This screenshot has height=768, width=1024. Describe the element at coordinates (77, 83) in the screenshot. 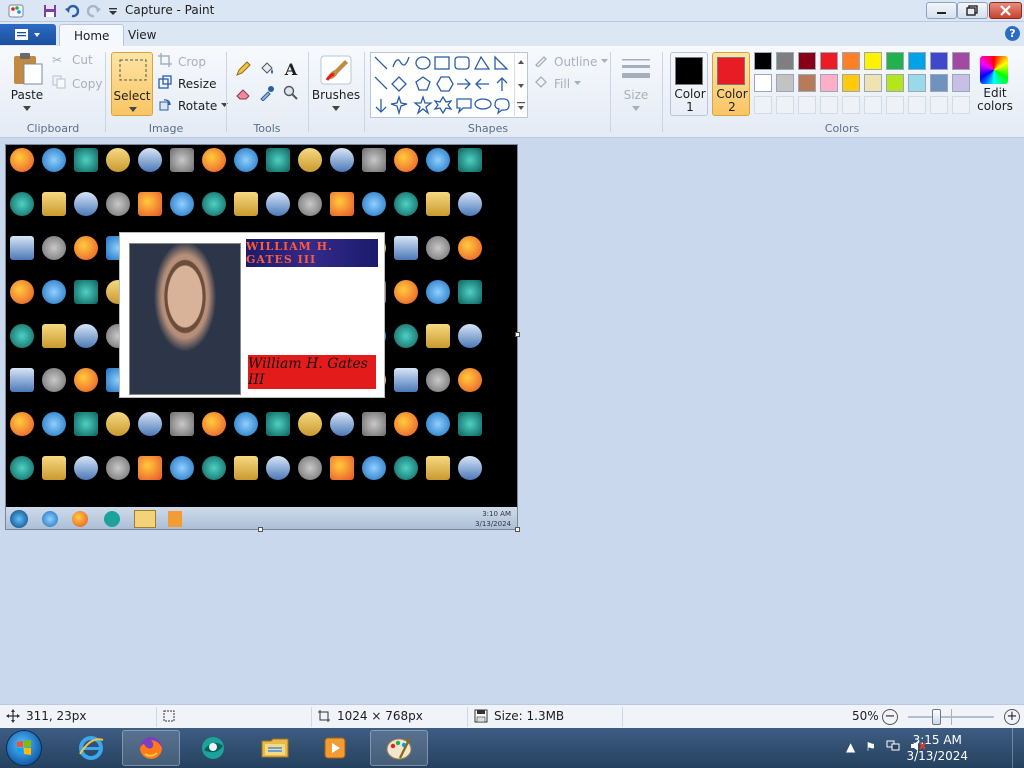

I see `copy-button: Copy` at that location.